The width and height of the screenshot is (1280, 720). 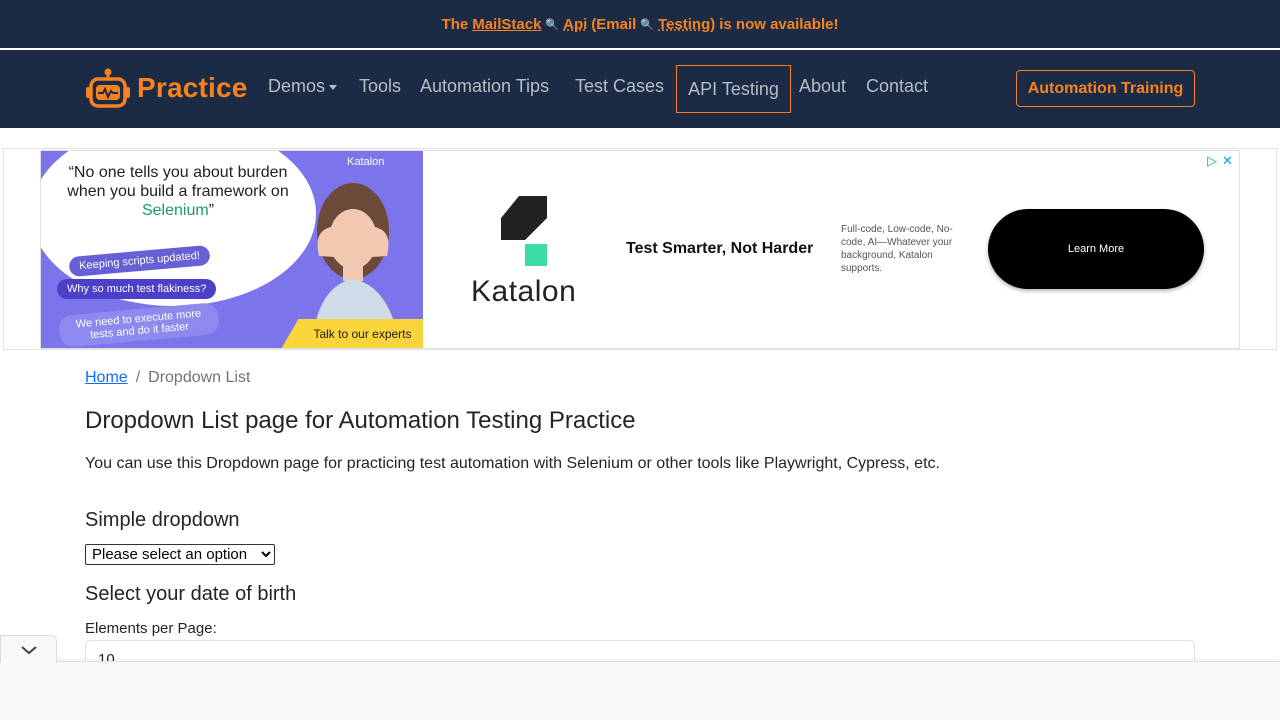 What do you see at coordinates (191, 594) in the screenshot?
I see `dob-heading: Select your date of birth` at bounding box center [191, 594].